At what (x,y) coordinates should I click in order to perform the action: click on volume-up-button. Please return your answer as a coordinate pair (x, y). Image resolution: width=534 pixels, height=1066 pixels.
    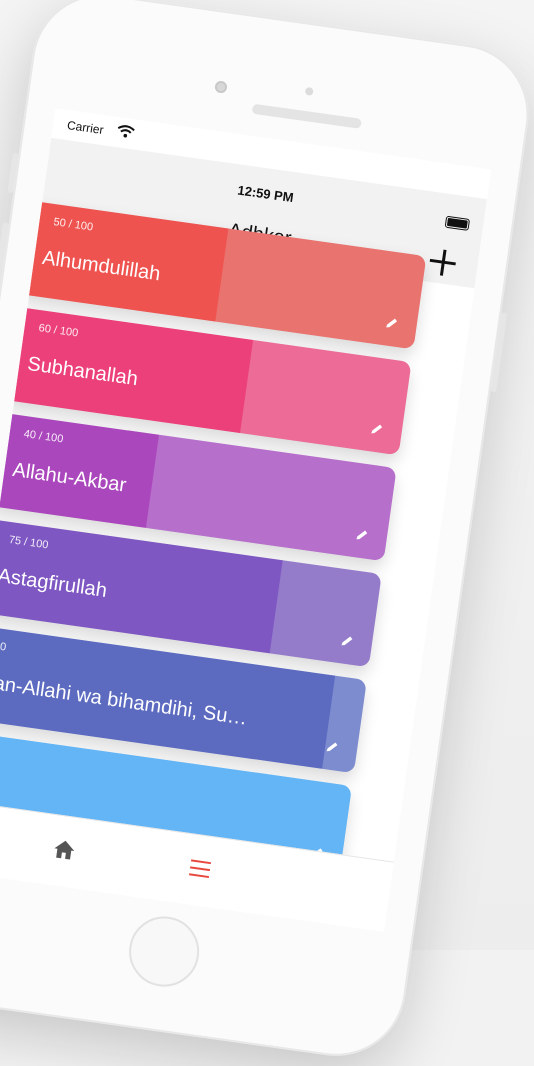
    Looking at the image, I should click on (5, 257).